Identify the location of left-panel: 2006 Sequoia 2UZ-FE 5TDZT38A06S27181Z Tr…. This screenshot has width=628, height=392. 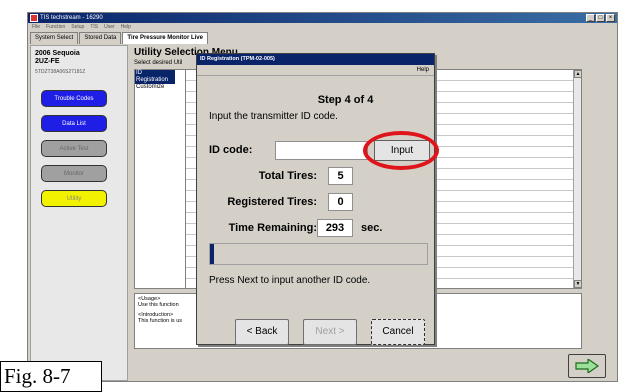
(79, 213).